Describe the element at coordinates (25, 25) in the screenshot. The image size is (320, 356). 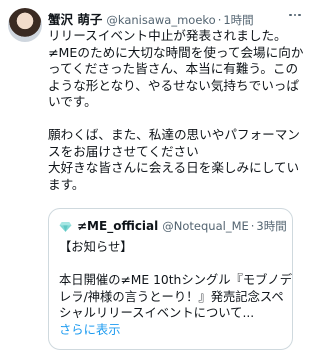
I see `avatar` at that location.